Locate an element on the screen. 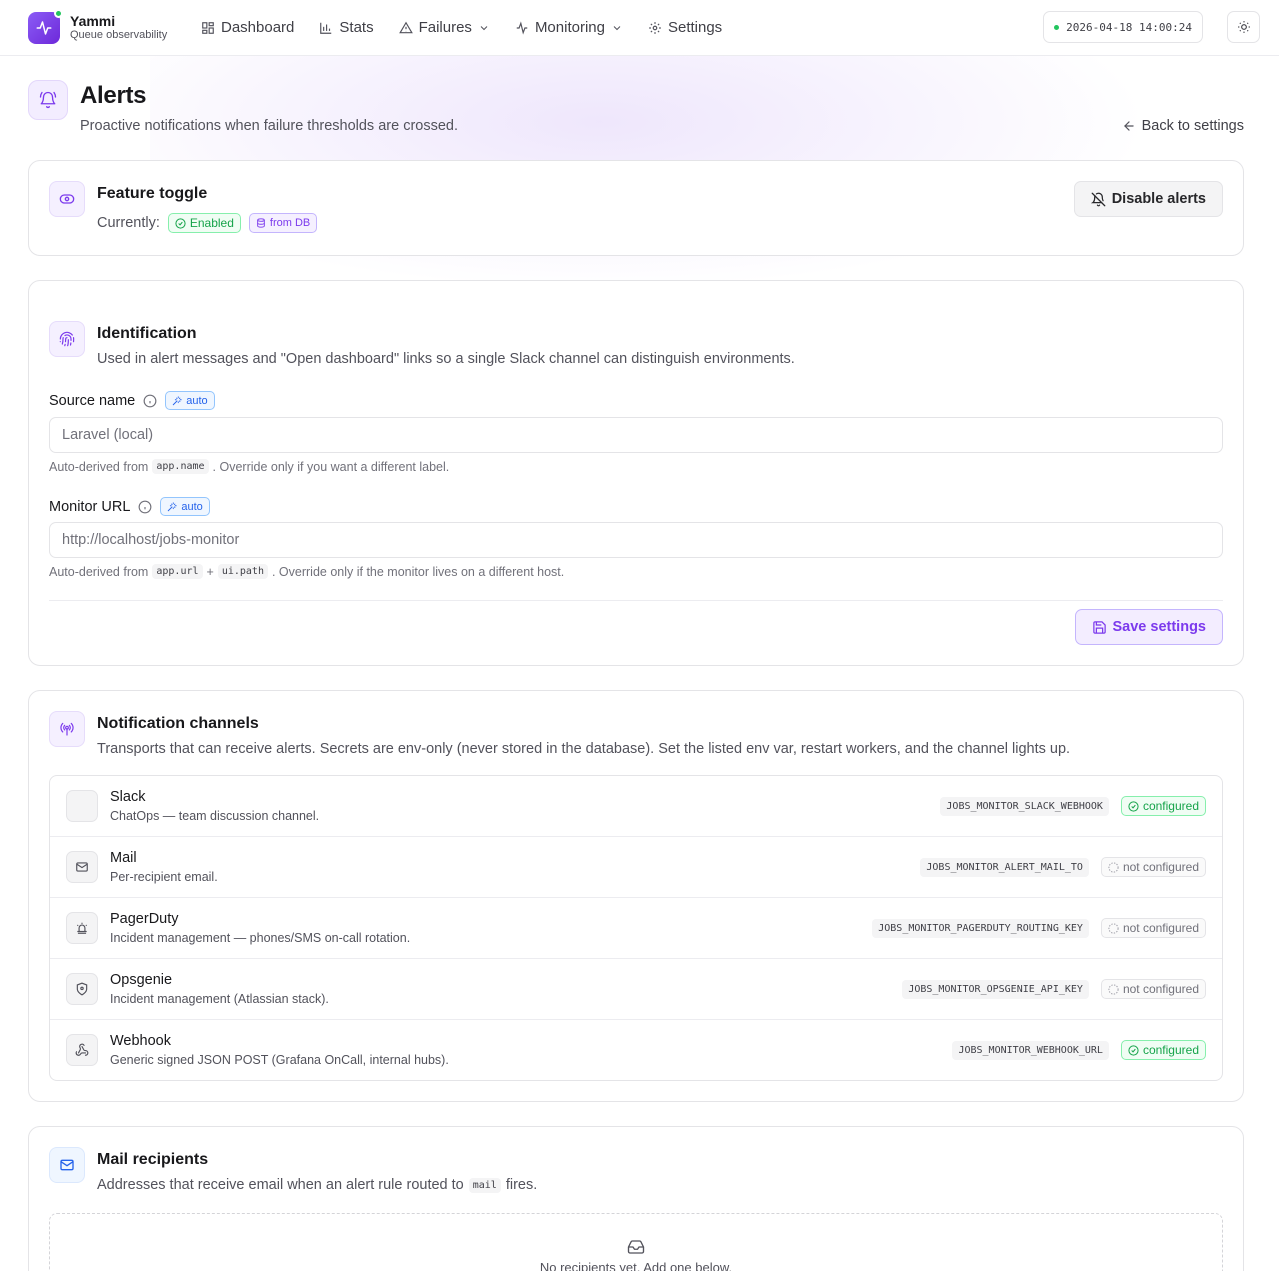 This screenshot has height=1271, width=1279. source-name-label-row: Source name auto is located at coordinates (132, 400).